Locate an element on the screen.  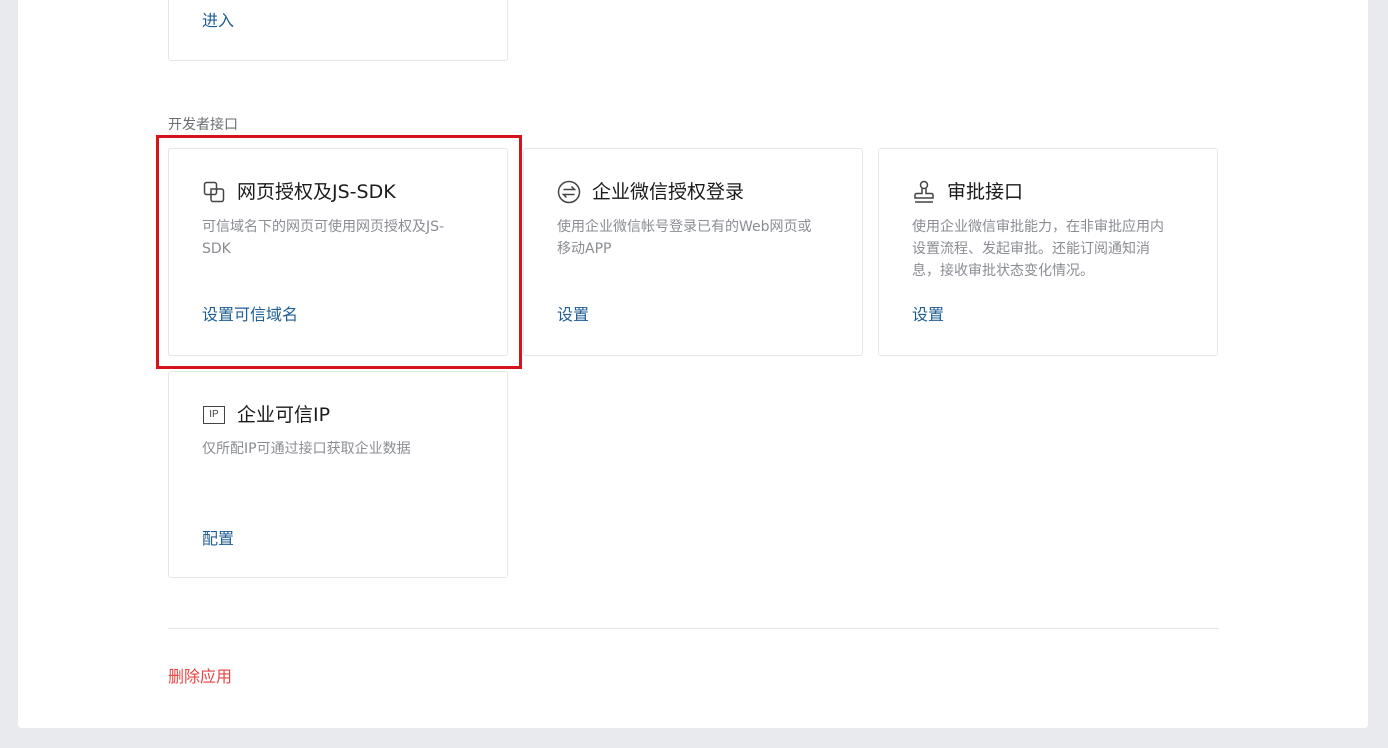
set-approval-link: 设置 is located at coordinates (928, 315).